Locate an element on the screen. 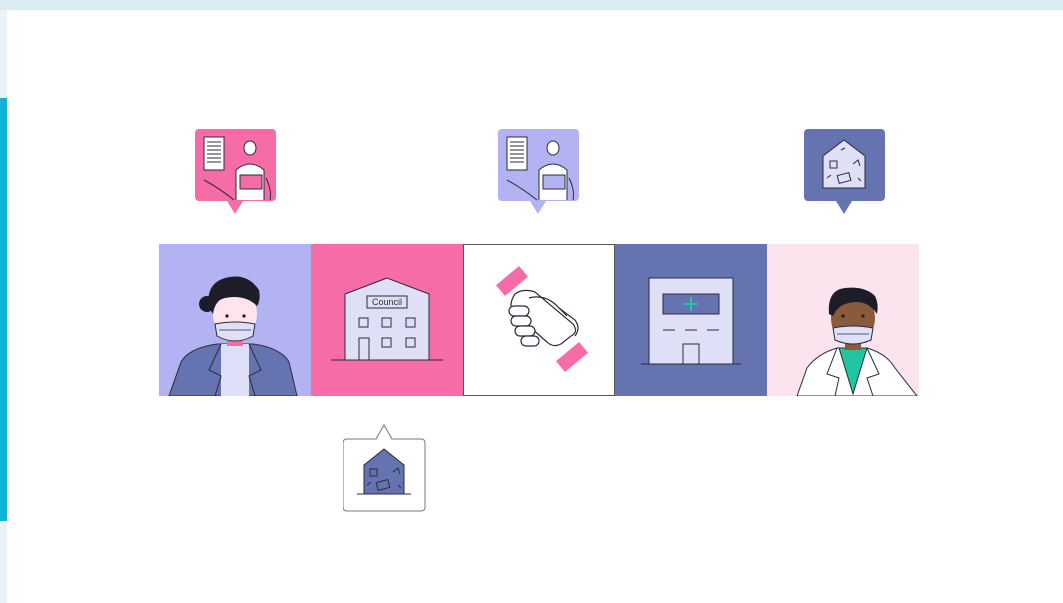 Image resolution: width=1063 pixels, height=603 pixels. tile-council: Council is located at coordinates (387, 320).